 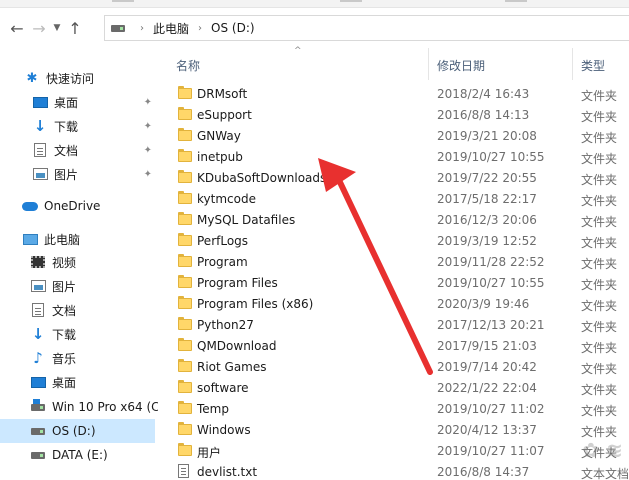 What do you see at coordinates (393, 199) in the screenshot?
I see `file-row: kytmcode 2017/5/18 22:17 文件夹` at bounding box center [393, 199].